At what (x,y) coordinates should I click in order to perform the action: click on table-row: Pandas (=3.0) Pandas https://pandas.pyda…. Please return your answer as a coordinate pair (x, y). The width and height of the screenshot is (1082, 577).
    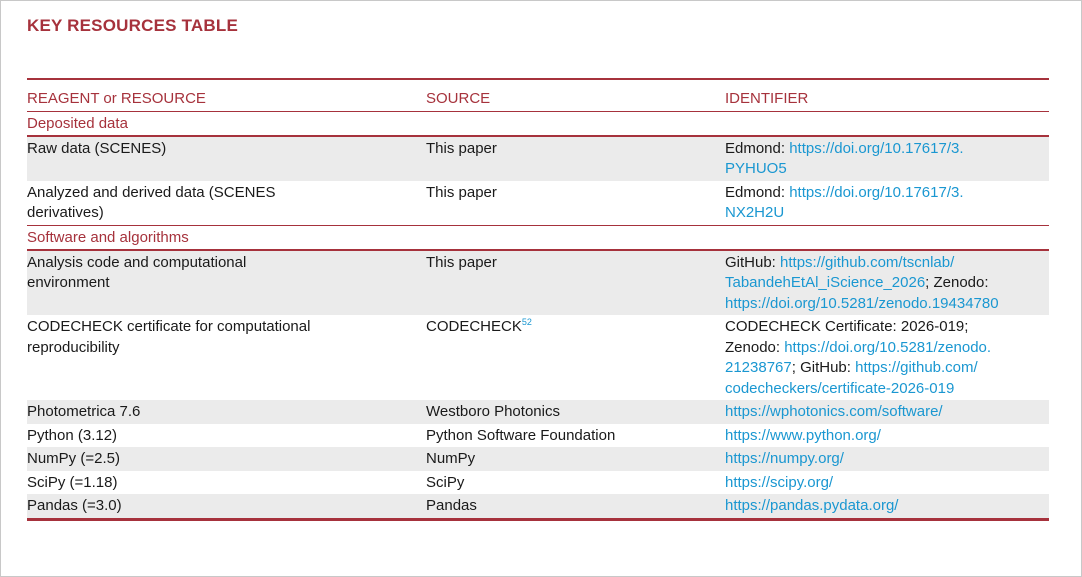
    Looking at the image, I should click on (538, 507).